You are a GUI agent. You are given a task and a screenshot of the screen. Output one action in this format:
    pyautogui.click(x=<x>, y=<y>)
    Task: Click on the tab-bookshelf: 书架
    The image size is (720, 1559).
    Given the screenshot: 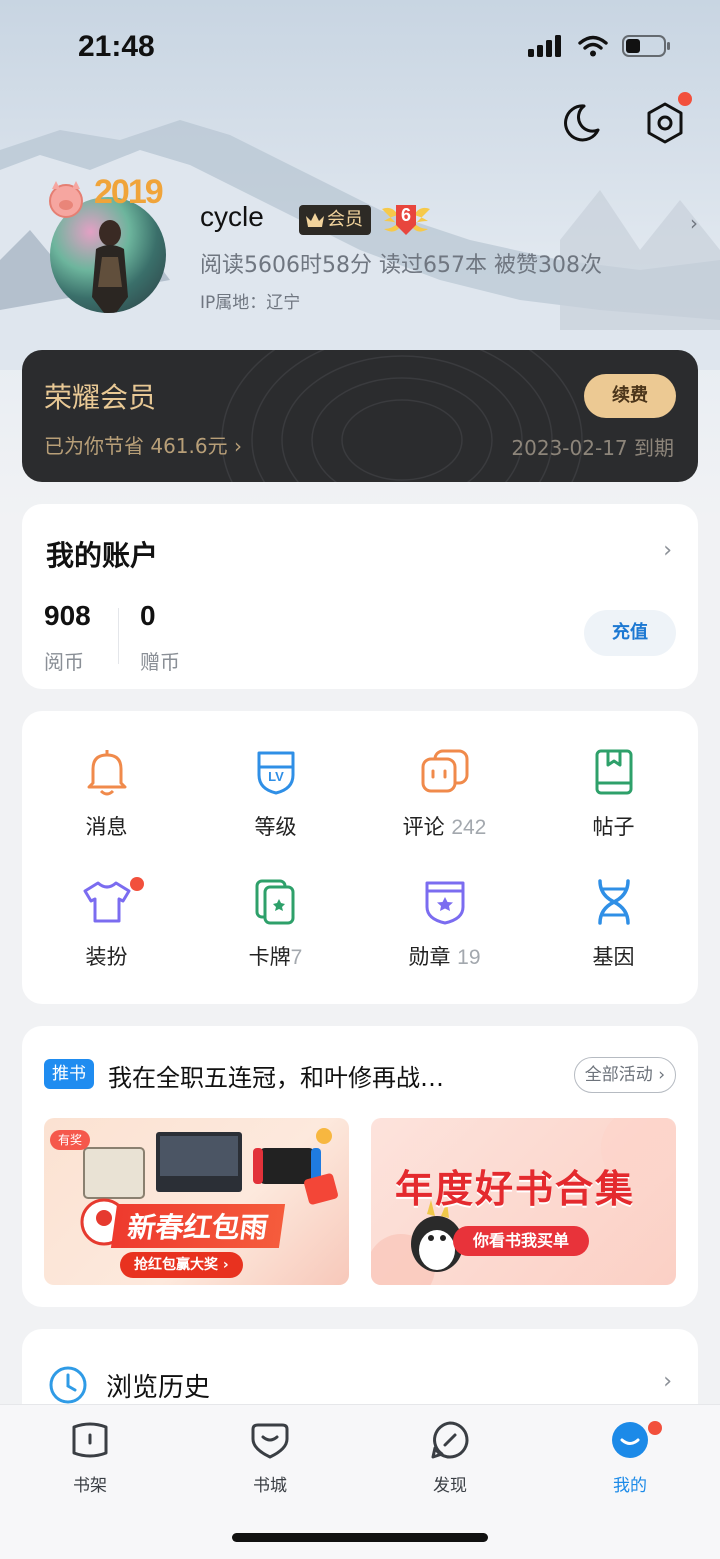 What is the action you would take?
    pyautogui.click(x=90, y=1457)
    